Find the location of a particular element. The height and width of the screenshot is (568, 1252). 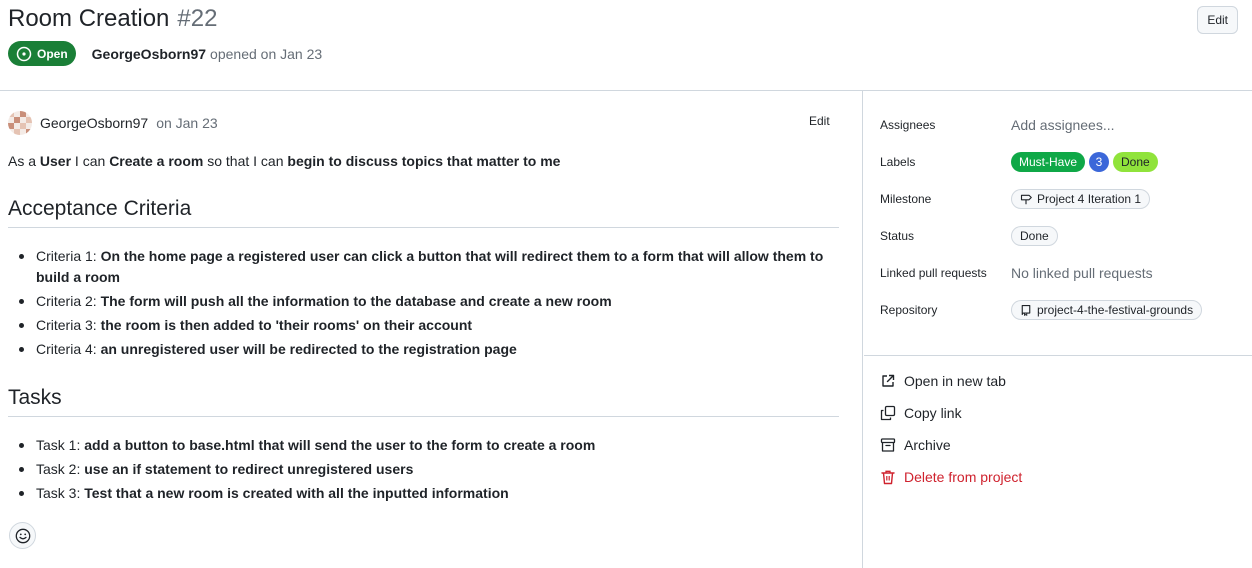

issue-meta: Open GeorgeOsborn97 opened on Jan 23 is located at coordinates (165, 53).